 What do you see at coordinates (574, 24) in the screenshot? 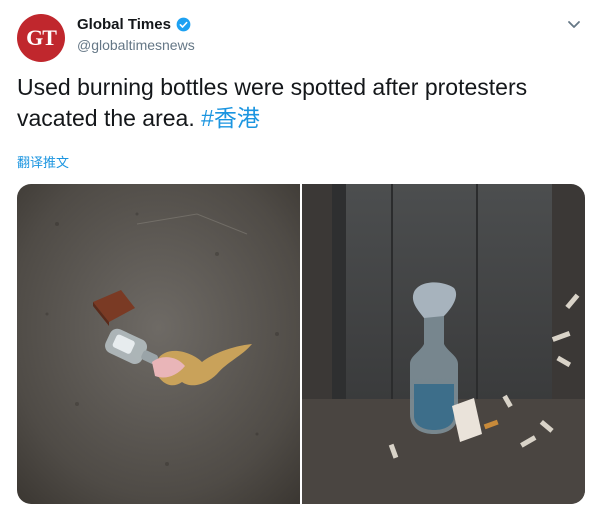
I see `chevron-down-icon` at bounding box center [574, 24].